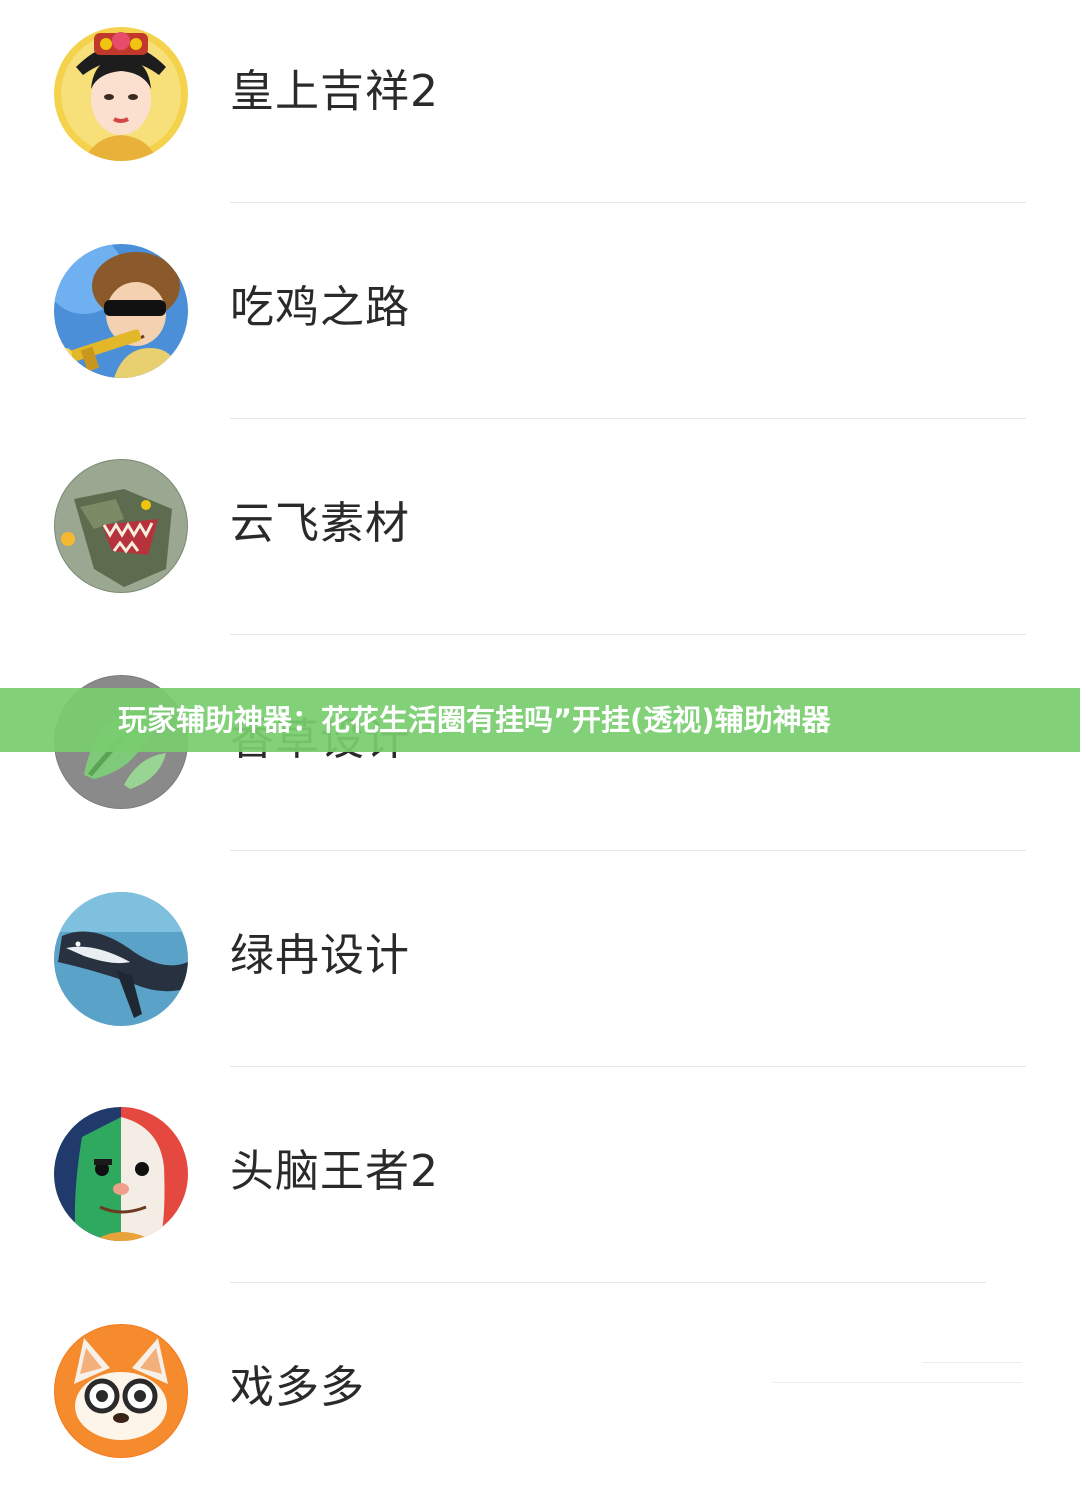 Image resolution: width=1080 pixels, height=1512 pixels. Describe the element at coordinates (121, 959) in the screenshot. I see `whale-avatar-icon` at that location.